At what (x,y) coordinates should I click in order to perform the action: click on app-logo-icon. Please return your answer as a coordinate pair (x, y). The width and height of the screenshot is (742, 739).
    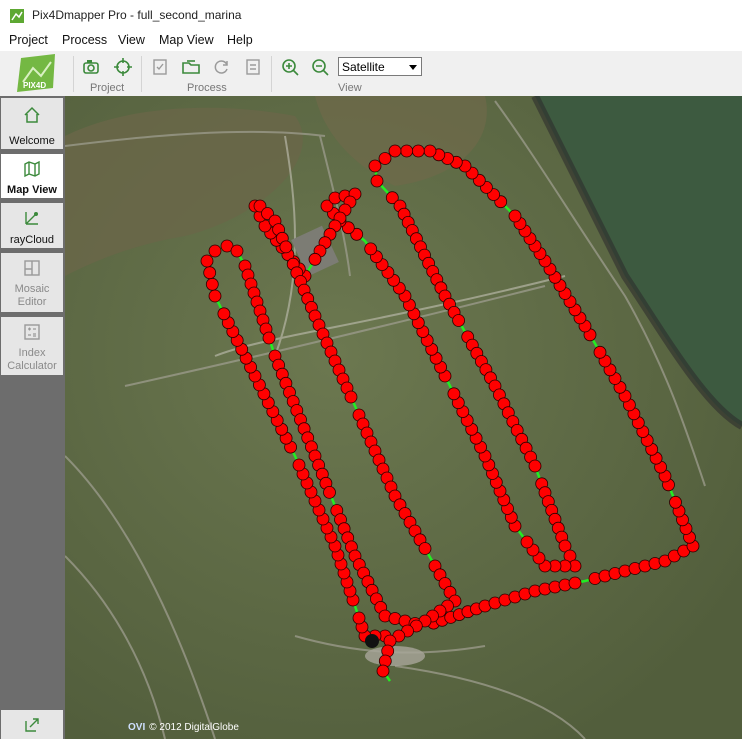
    Looking at the image, I should click on (17, 16).